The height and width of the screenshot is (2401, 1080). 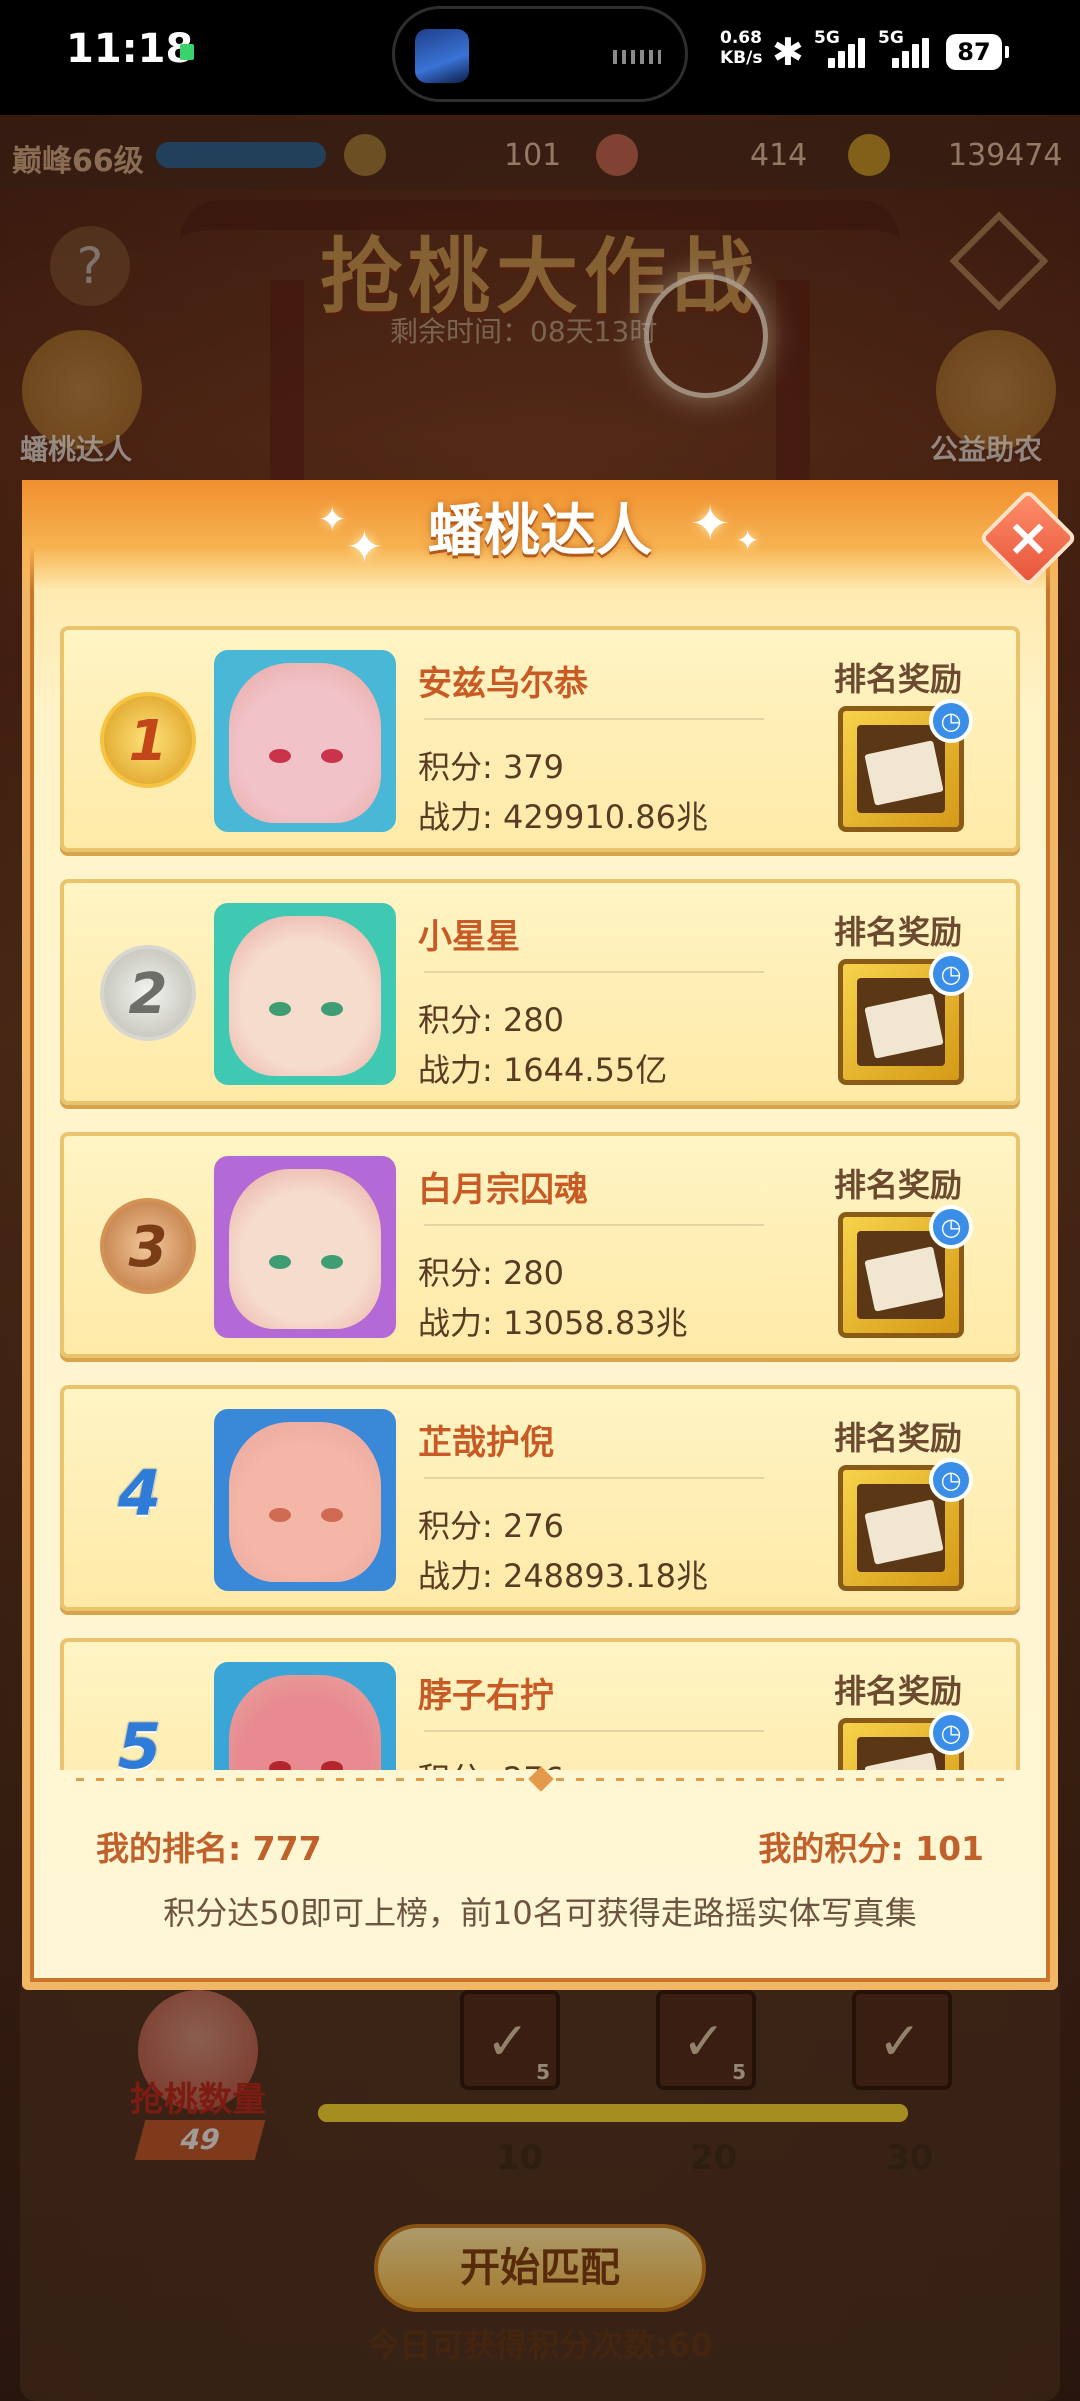 What do you see at coordinates (540, 1498) in the screenshot?
I see `ranking-row: 4 芷哉护倪 积分: 276 战力: 248893.18兆 排名奖励 ◷` at bounding box center [540, 1498].